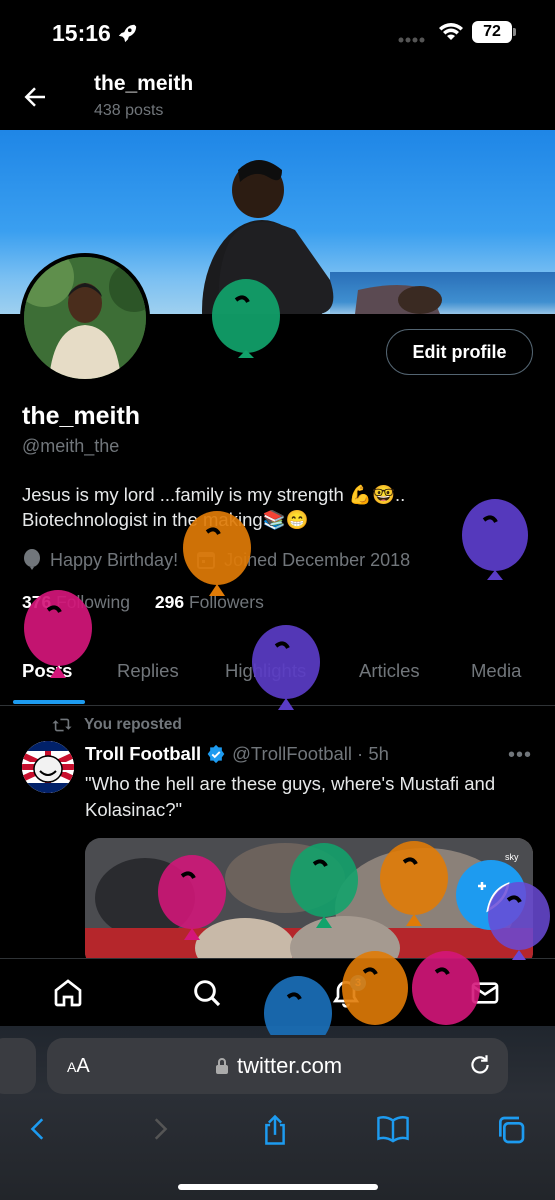 Image resolution: width=555 pixels, height=1200 pixels. I want to click on reposted-indicator: You reposted, so click(117, 725).